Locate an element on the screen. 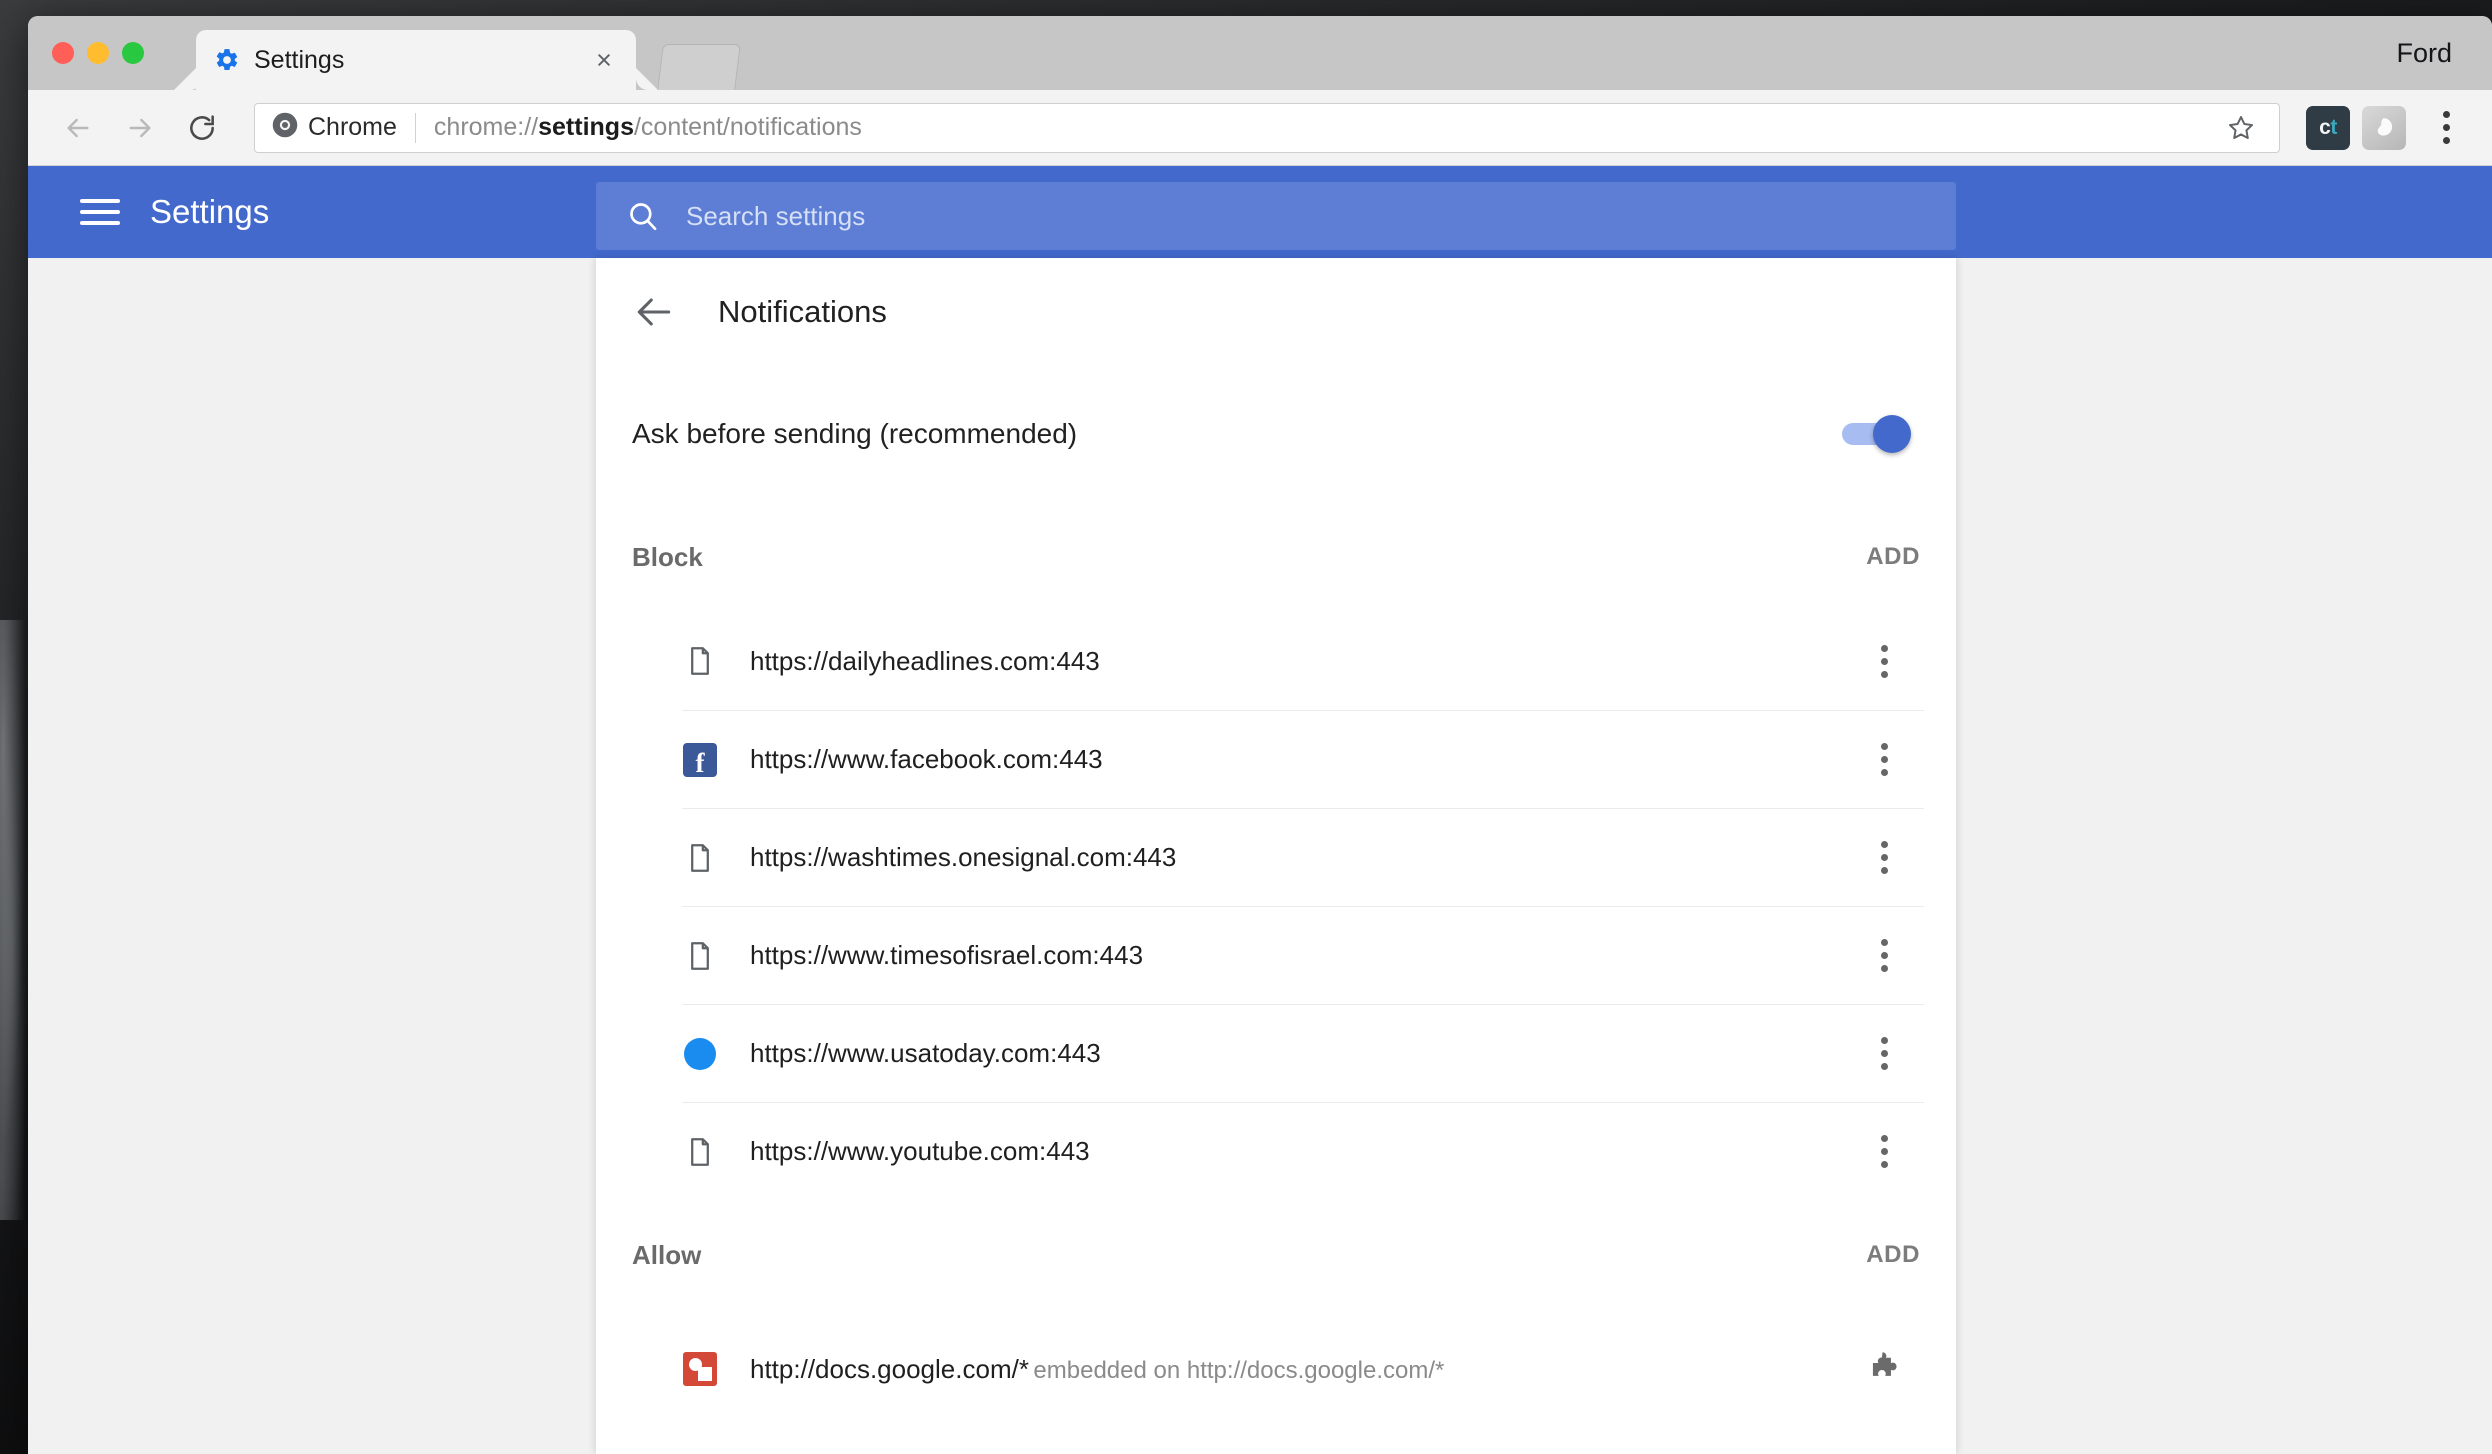 The width and height of the screenshot is (2492, 1454). add-button-allow: ADD is located at coordinates (1893, 1255).